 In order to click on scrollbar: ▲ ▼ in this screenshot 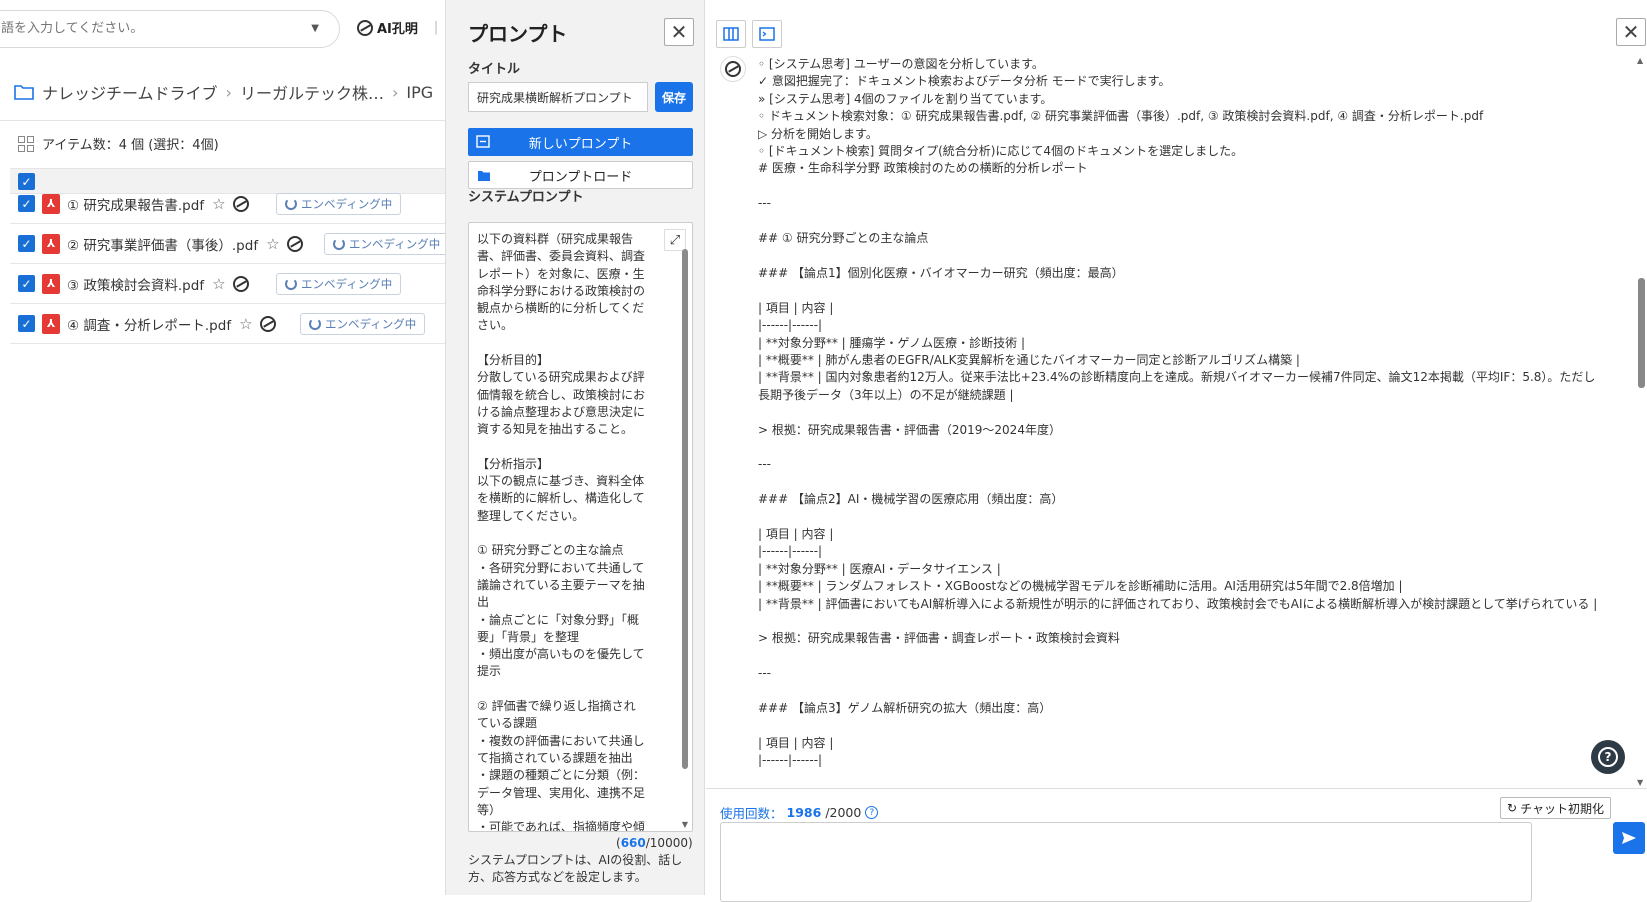, I will do `click(1641, 419)`.